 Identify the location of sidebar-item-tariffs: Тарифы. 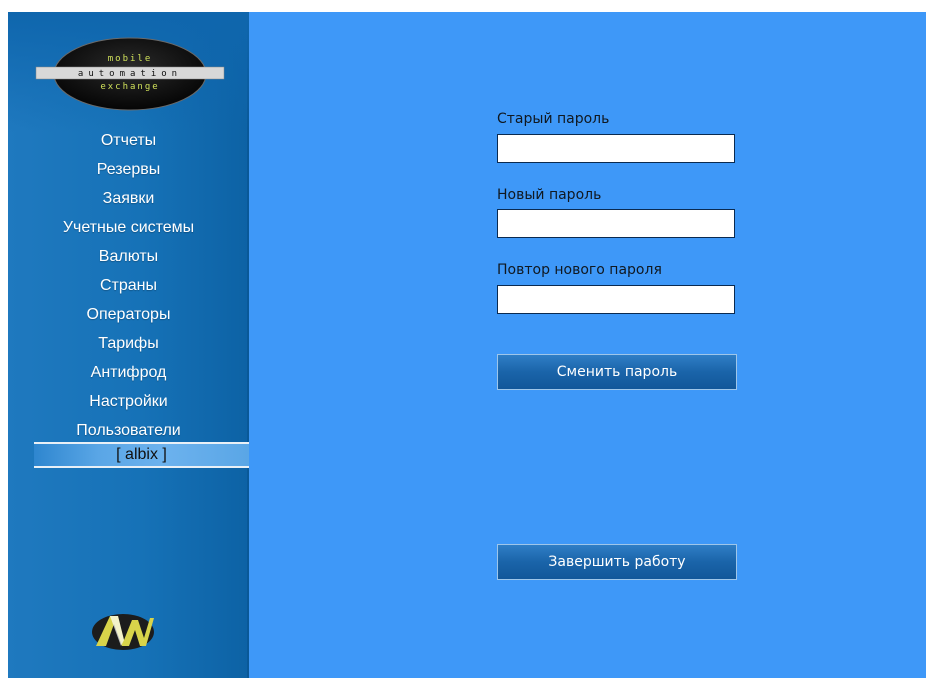
(128, 343).